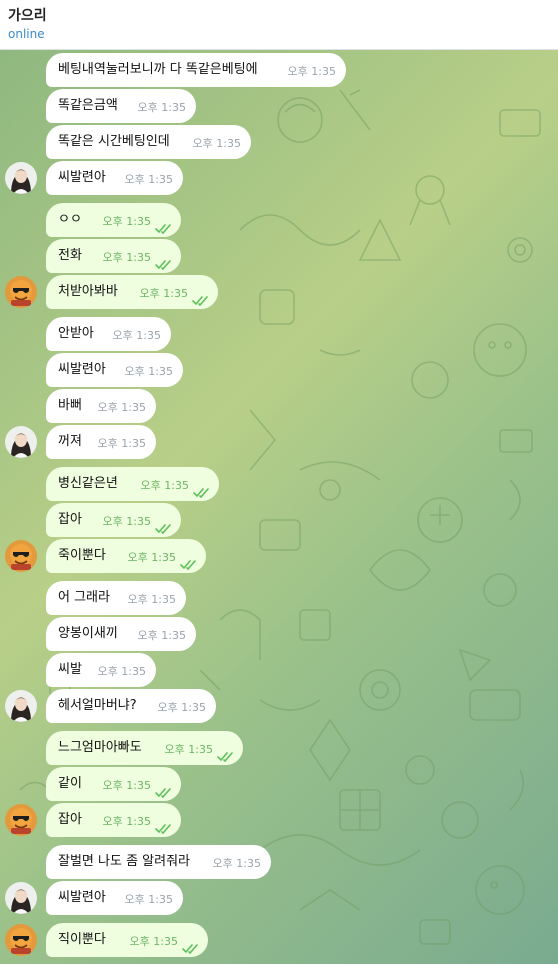  Describe the element at coordinates (121, 634) in the screenshot. I see `incoming-message-bubble: 양봉이새끼 오후 1:35` at that location.